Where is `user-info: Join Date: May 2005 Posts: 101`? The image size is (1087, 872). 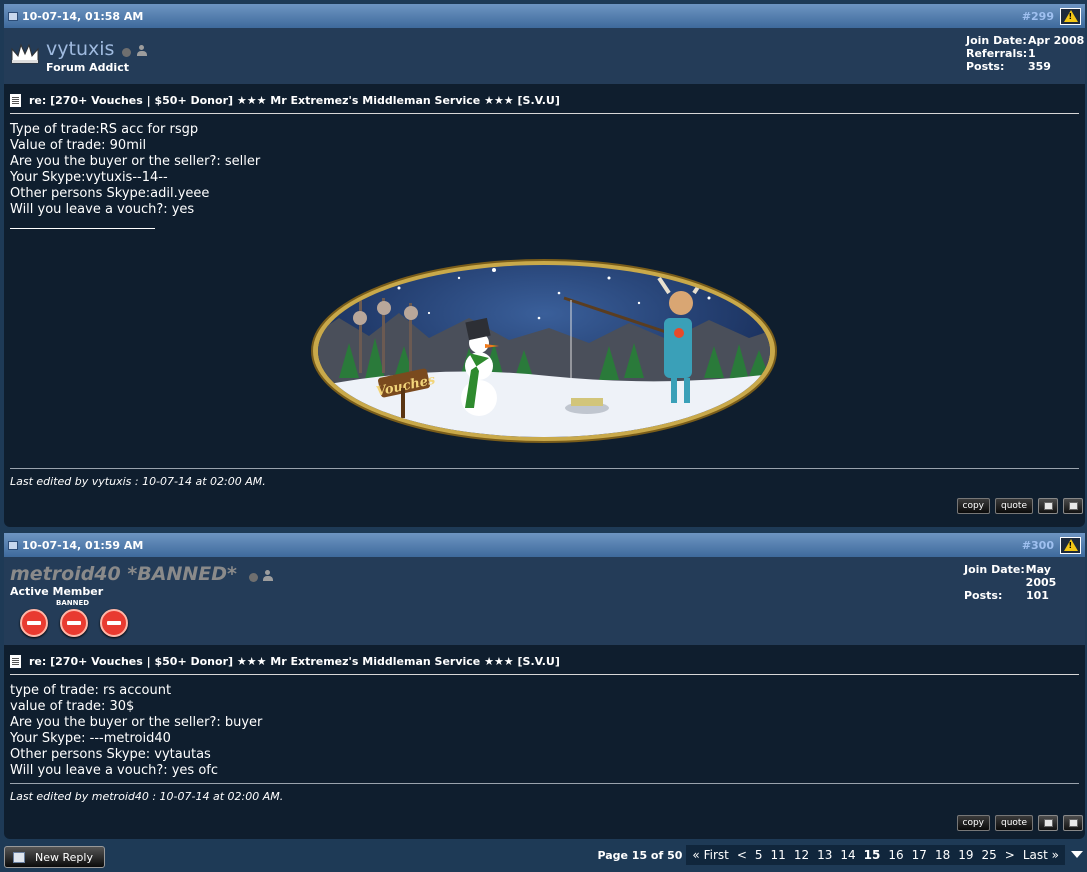
user-info: Join Date: May 2005 Posts: 101 is located at coordinates (1010, 582).